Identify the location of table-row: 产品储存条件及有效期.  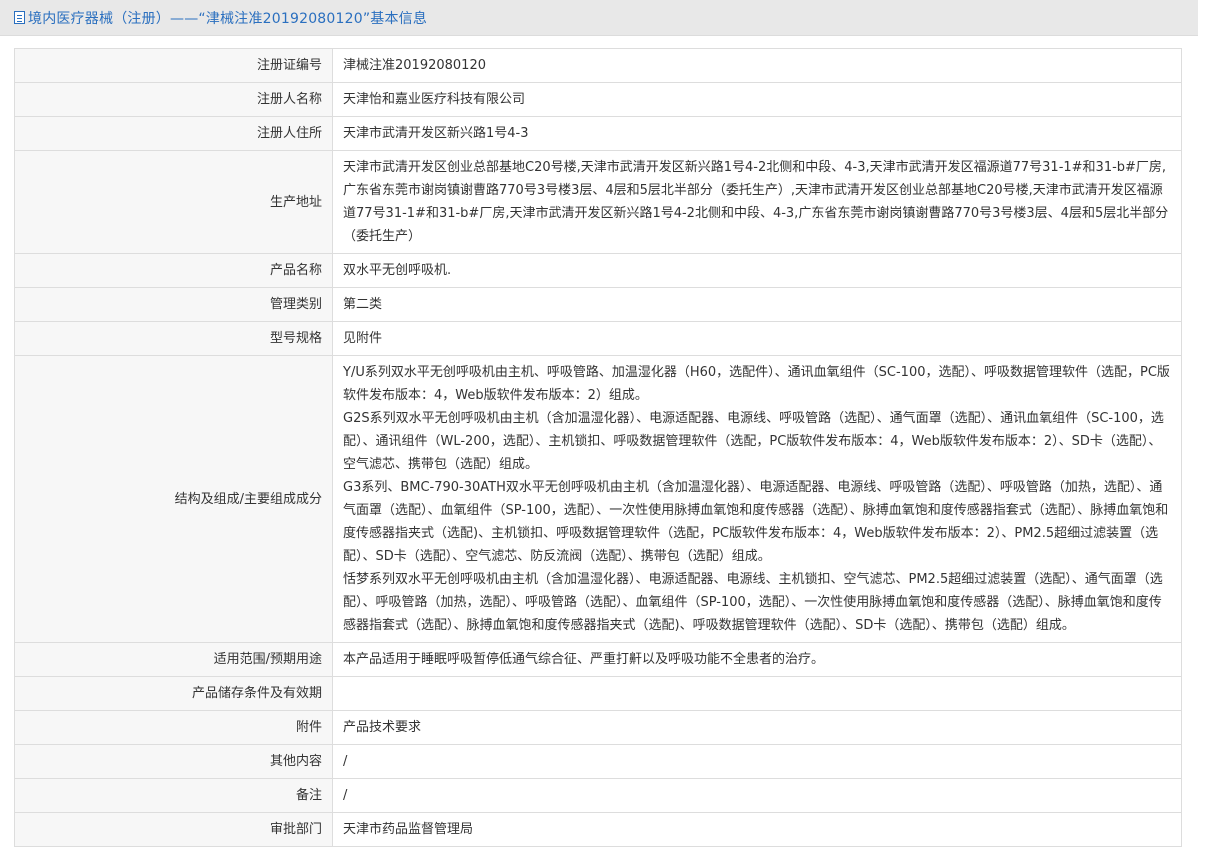
(598, 693).